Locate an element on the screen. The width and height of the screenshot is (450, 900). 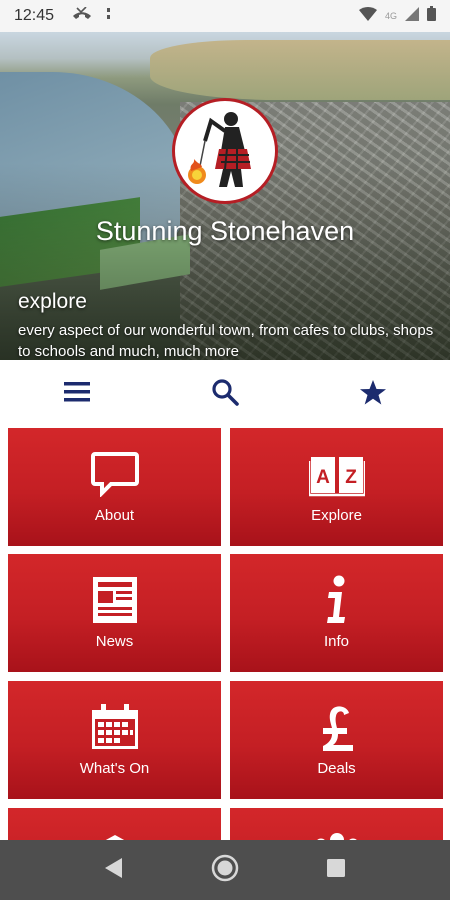
tile-news: News is located at coordinates (114, 613).